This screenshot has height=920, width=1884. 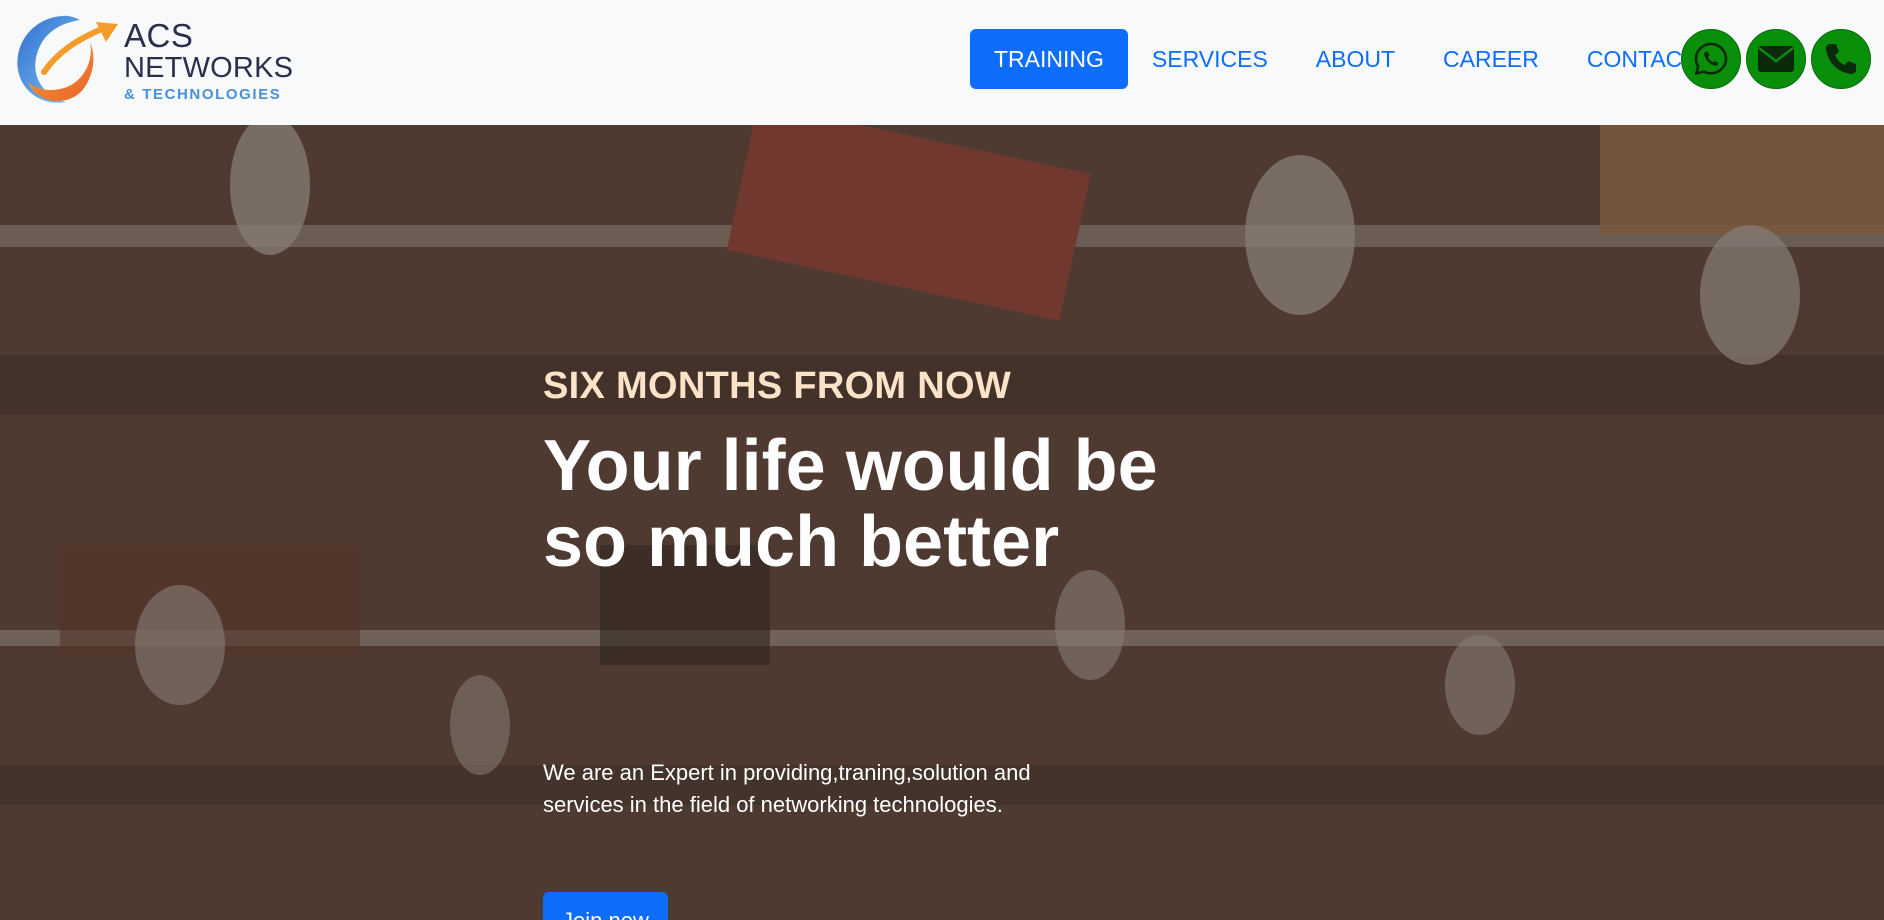 What do you see at coordinates (67, 59) in the screenshot?
I see `logo-swoosh-icon` at bounding box center [67, 59].